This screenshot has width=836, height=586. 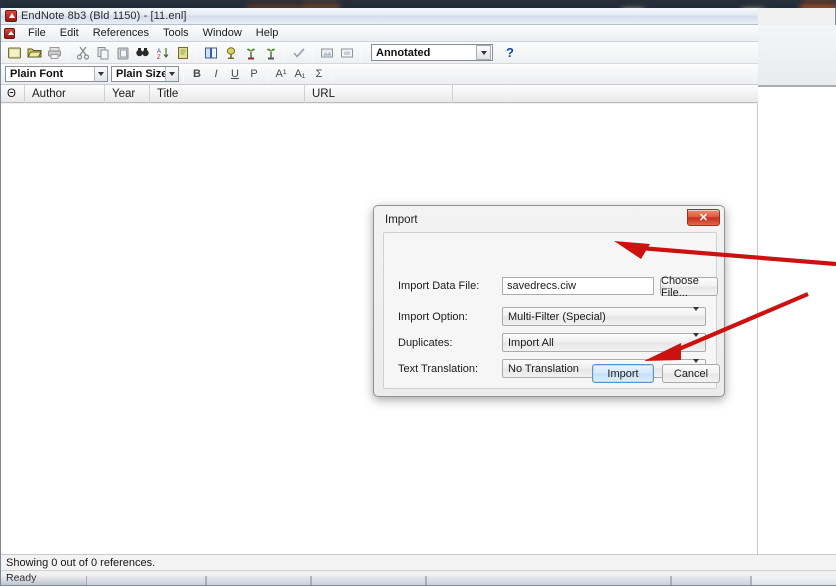 What do you see at coordinates (81, 562) in the screenshot?
I see `status-showing-text: Showing 0 out of 0 references.` at bounding box center [81, 562].